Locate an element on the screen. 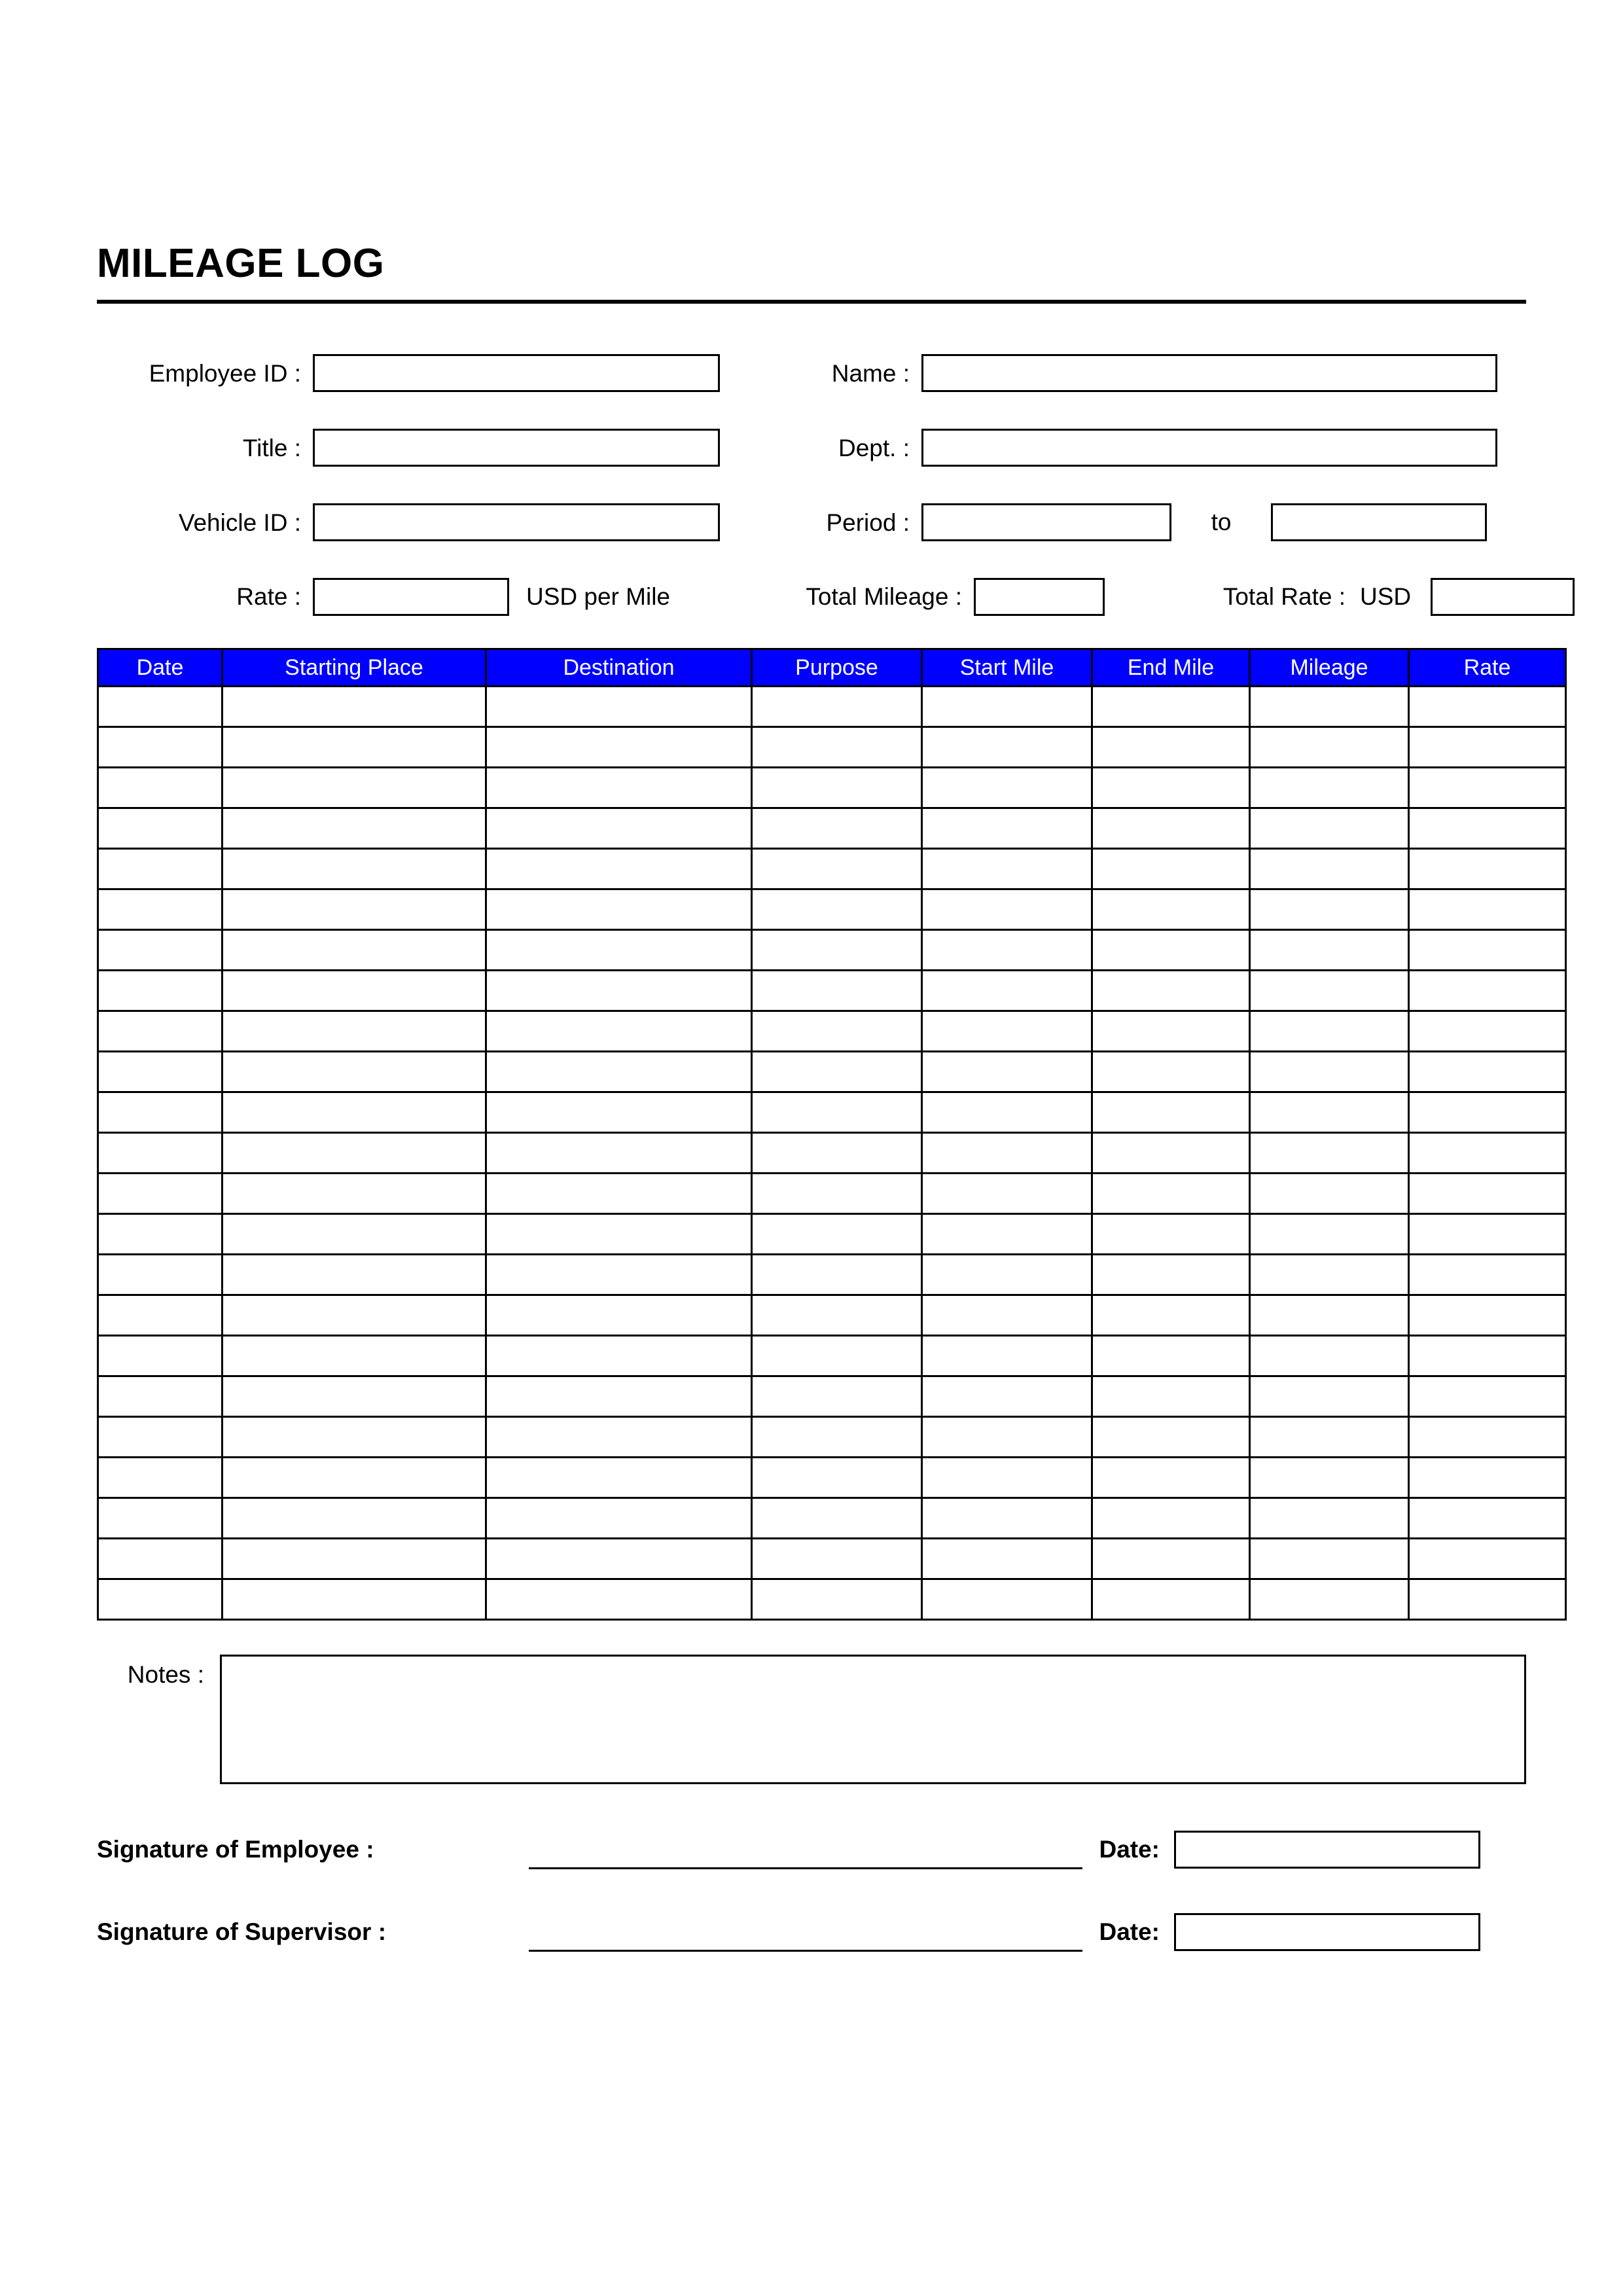  vehicle-id-field is located at coordinates (516, 522).